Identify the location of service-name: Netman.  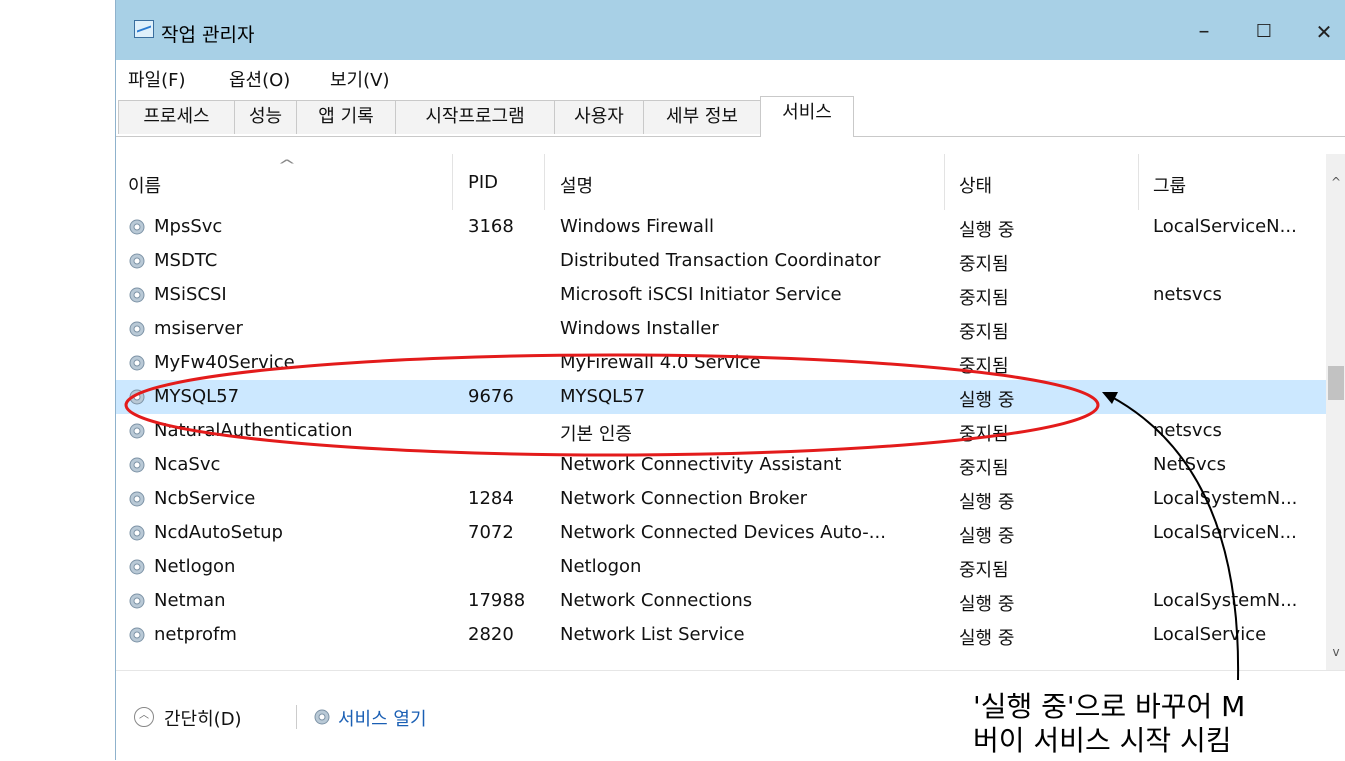
(190, 600).